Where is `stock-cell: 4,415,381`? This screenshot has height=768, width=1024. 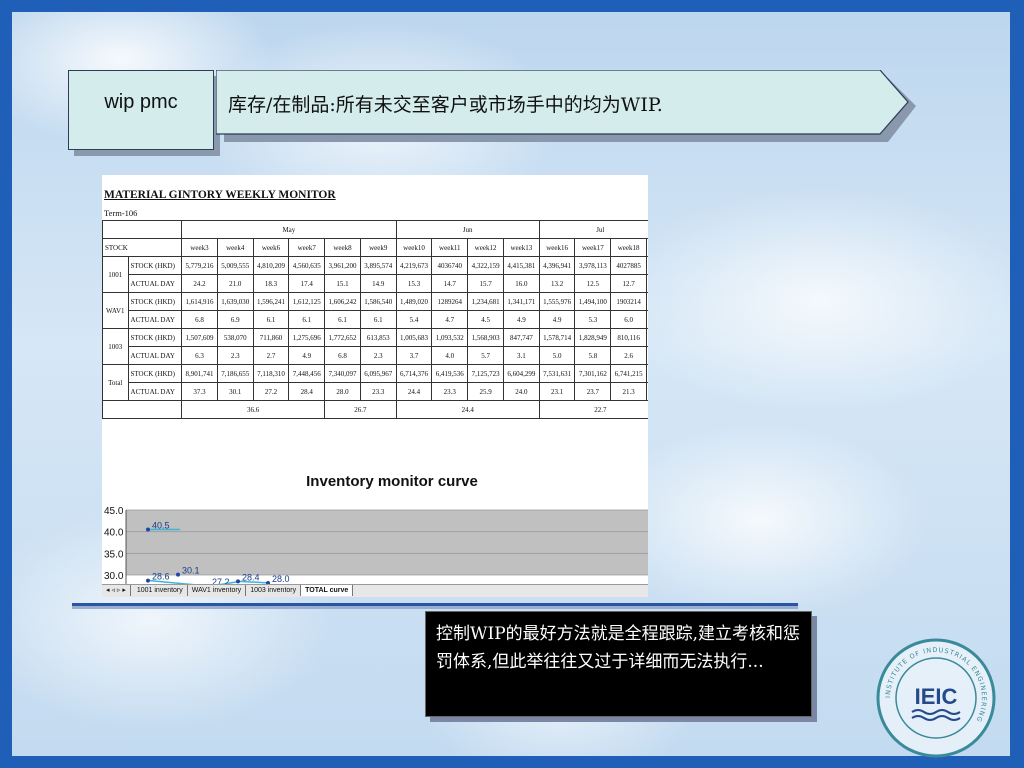
stock-cell: 4,415,381 is located at coordinates (521, 265).